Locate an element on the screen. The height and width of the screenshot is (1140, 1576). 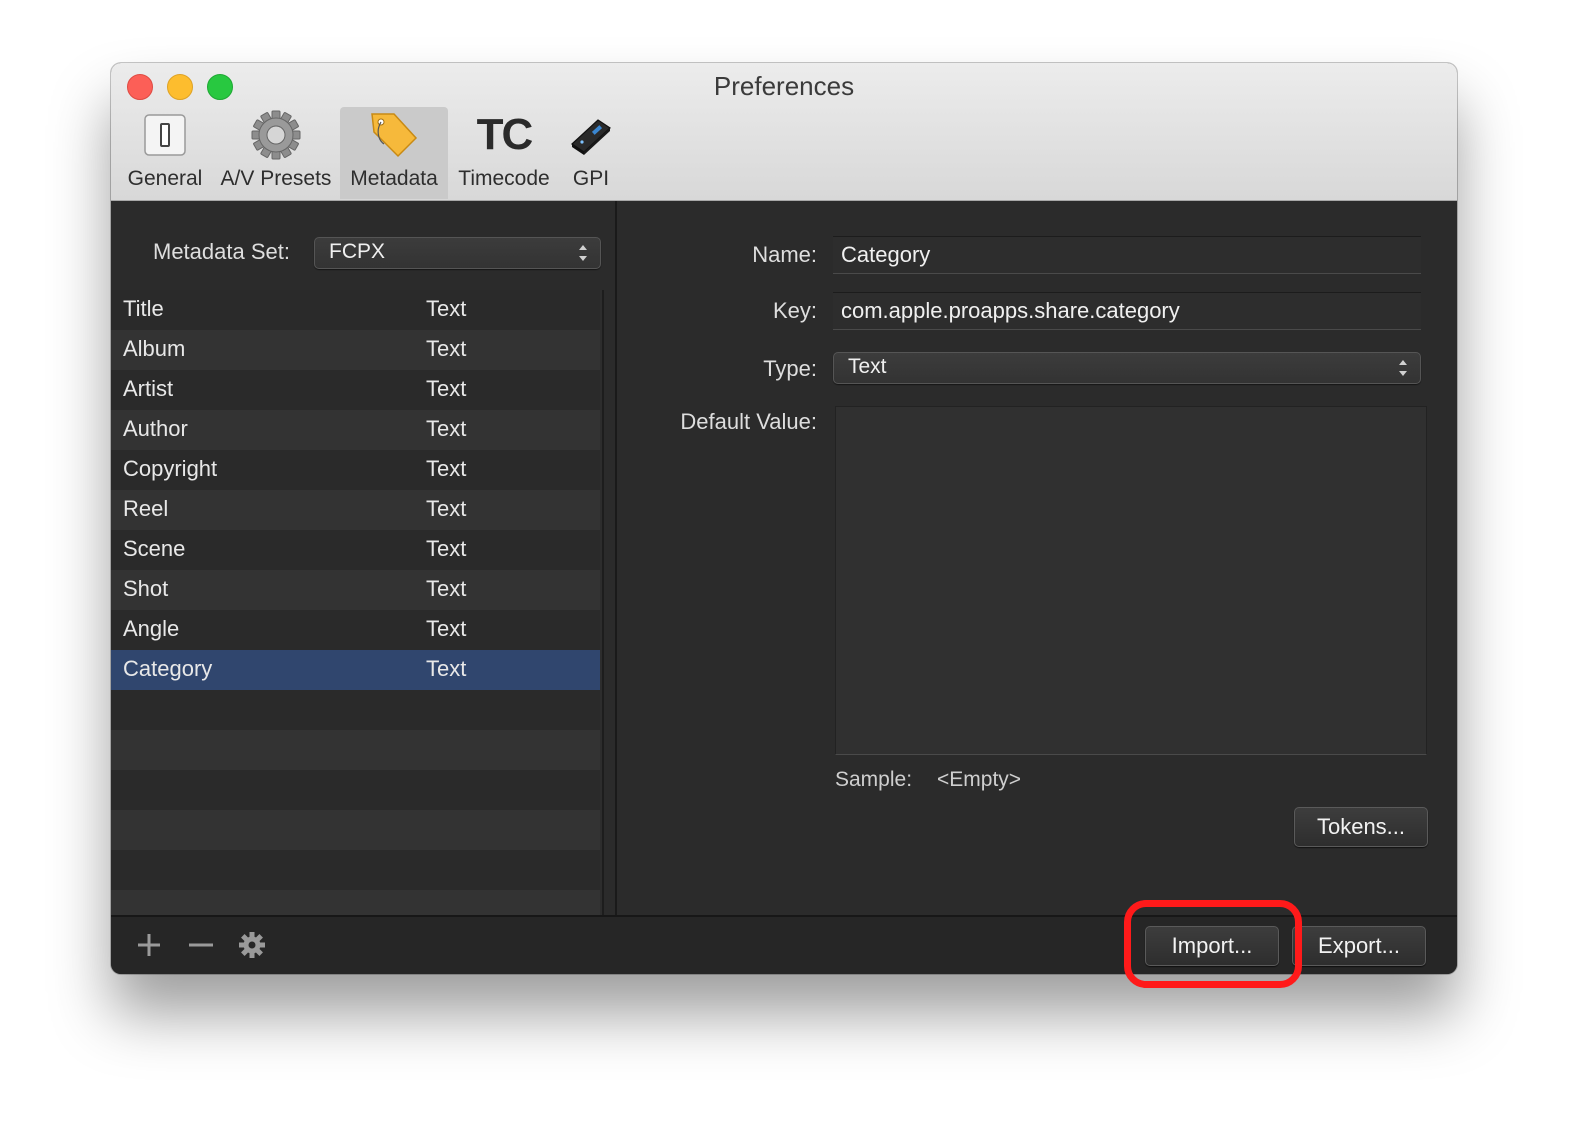
list-row: Title Text is located at coordinates (355, 310).